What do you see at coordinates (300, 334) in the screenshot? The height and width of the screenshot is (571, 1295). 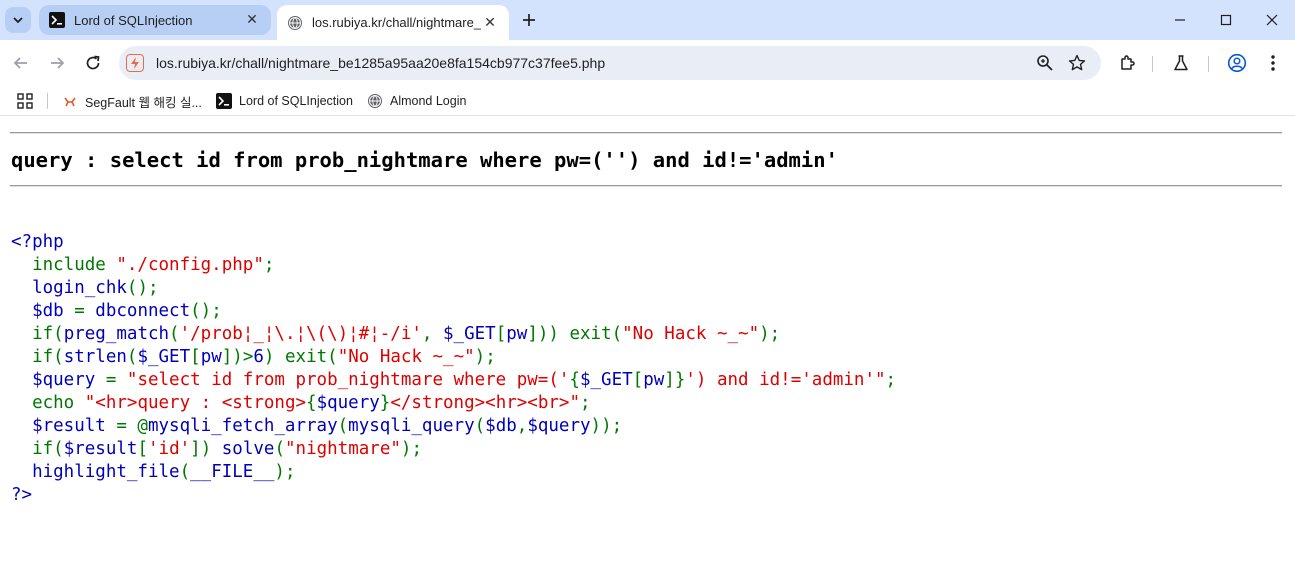 I see `code-token: '/prob¦_¦\.¦\(\)¦#¦-/i'` at bounding box center [300, 334].